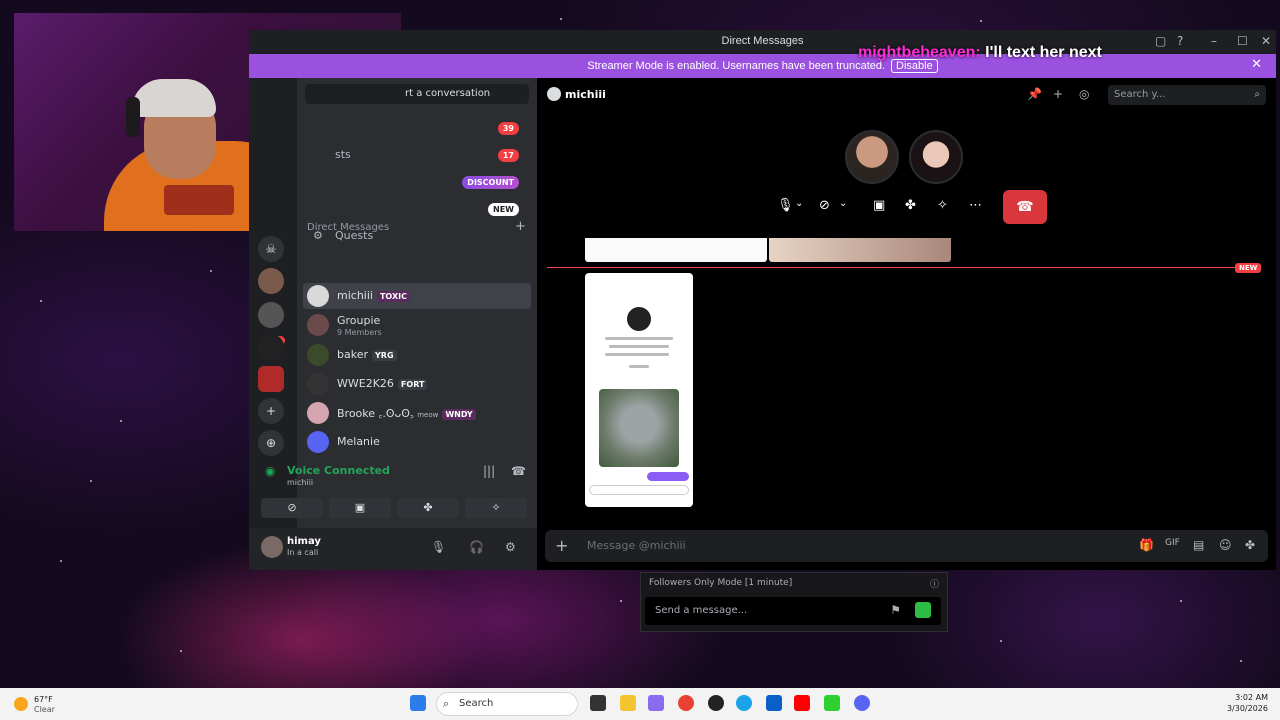 The width and height of the screenshot is (1280, 720). Describe the element at coordinates (270, 471) in the screenshot. I see `signal-icon: ◉` at that location.